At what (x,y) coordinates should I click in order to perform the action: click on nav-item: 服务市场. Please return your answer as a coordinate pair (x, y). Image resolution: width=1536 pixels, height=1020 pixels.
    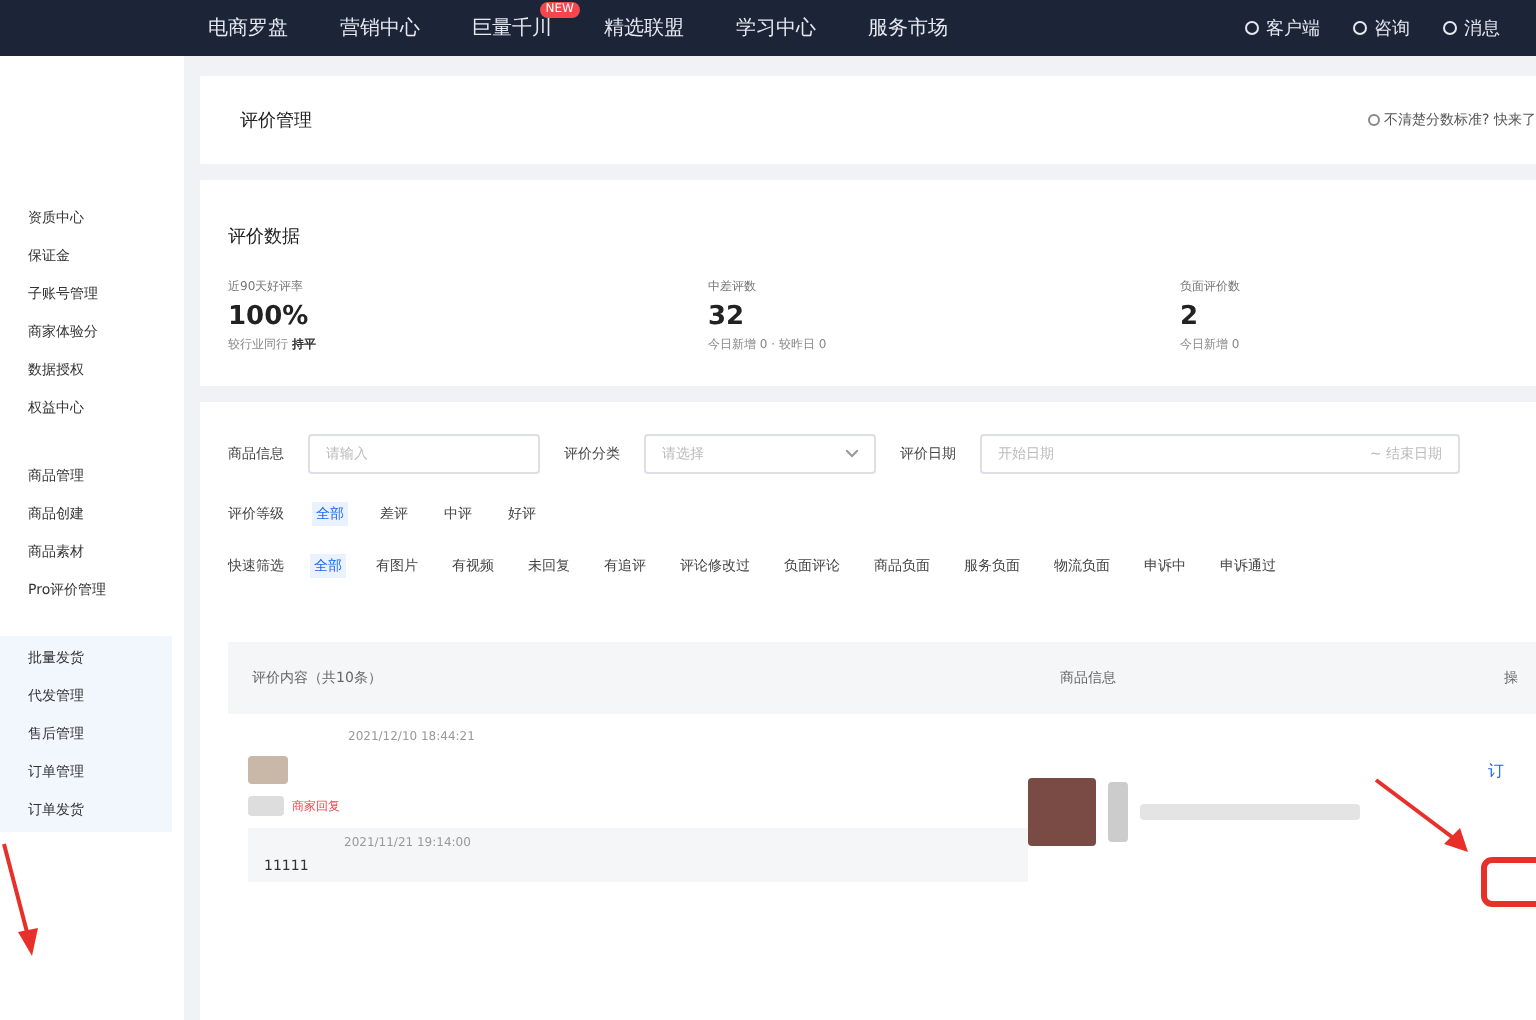
    Looking at the image, I should click on (908, 28).